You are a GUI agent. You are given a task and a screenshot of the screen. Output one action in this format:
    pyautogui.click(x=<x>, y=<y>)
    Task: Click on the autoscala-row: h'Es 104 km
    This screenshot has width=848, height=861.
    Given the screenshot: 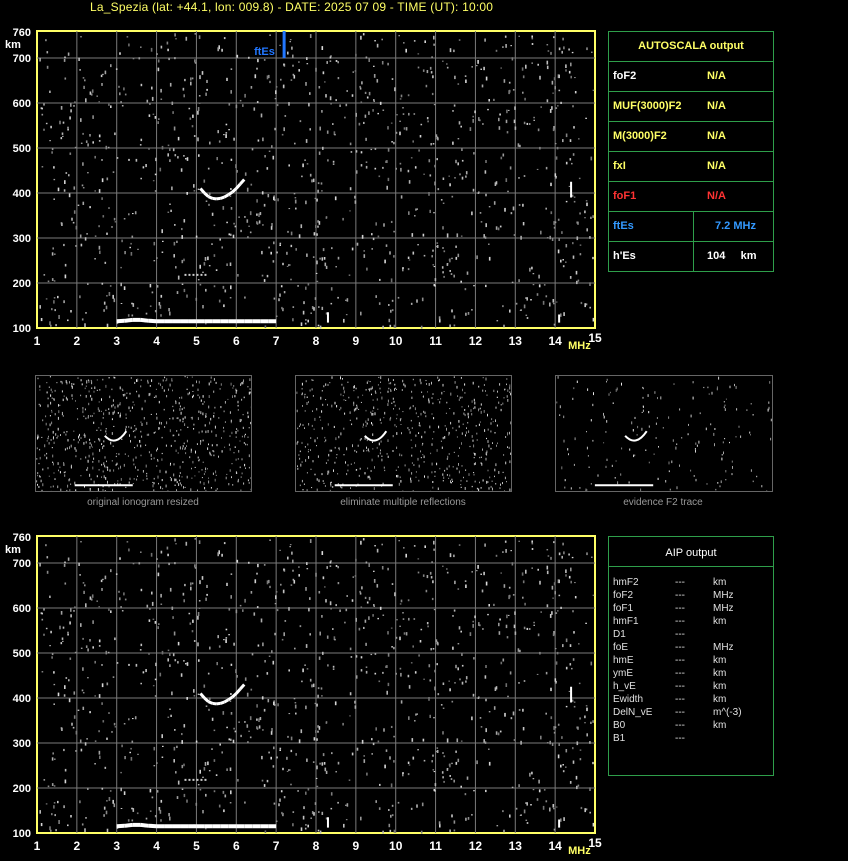 What is the action you would take?
    pyautogui.click(x=691, y=256)
    